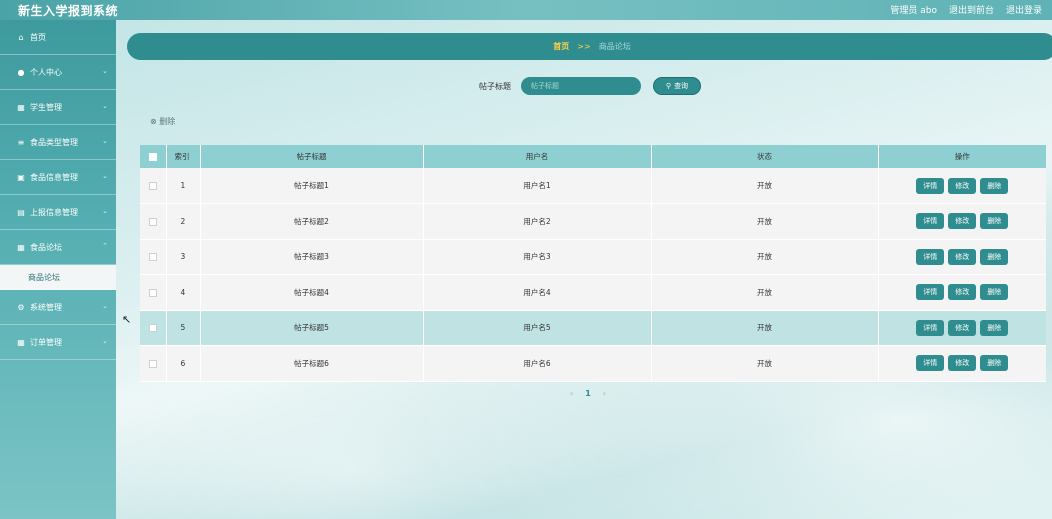 This screenshot has width=1052, height=519. What do you see at coordinates (58, 72) in the screenshot?
I see `sidebar-item-profile: ● 个人中心 ⌄` at bounding box center [58, 72].